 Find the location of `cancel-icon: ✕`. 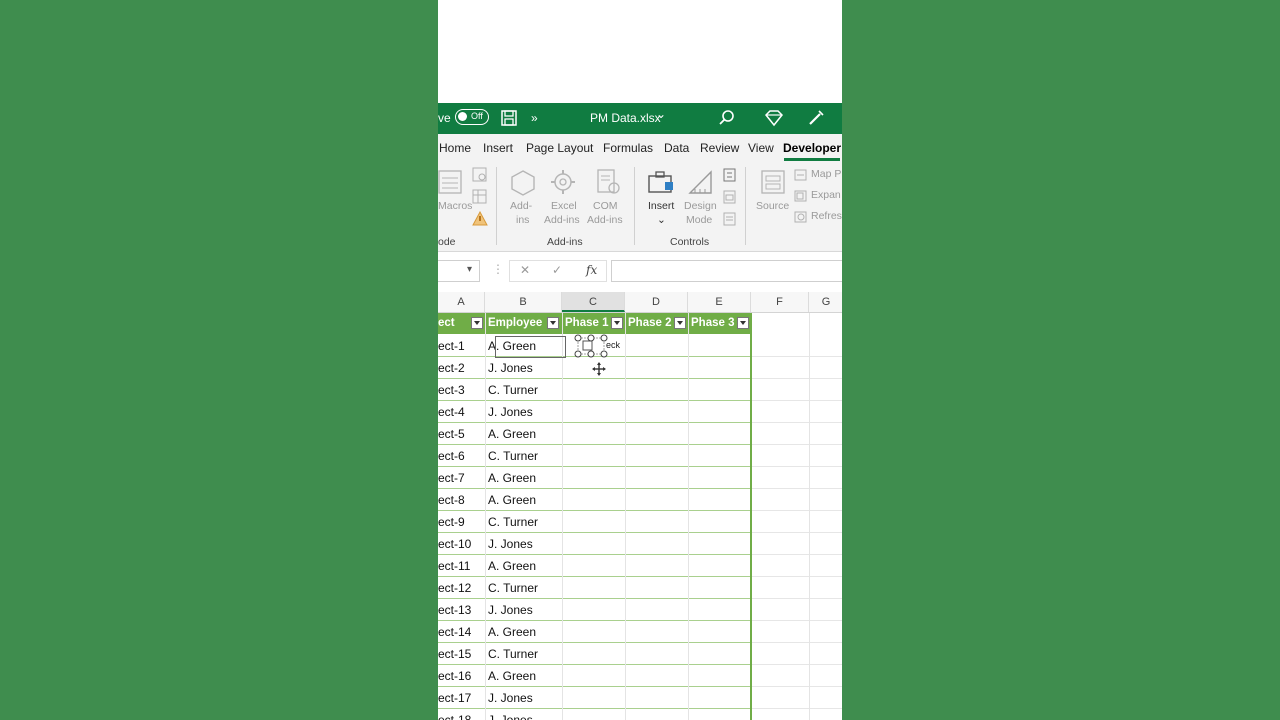

cancel-icon: ✕ is located at coordinates (525, 270).